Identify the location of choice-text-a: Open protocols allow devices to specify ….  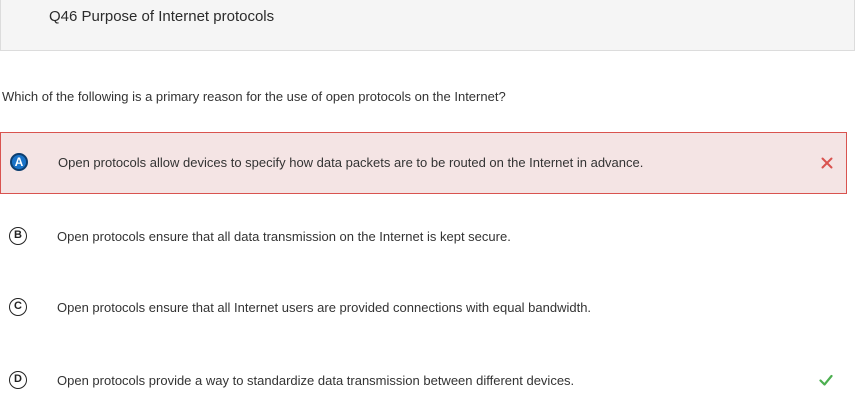
(351, 162).